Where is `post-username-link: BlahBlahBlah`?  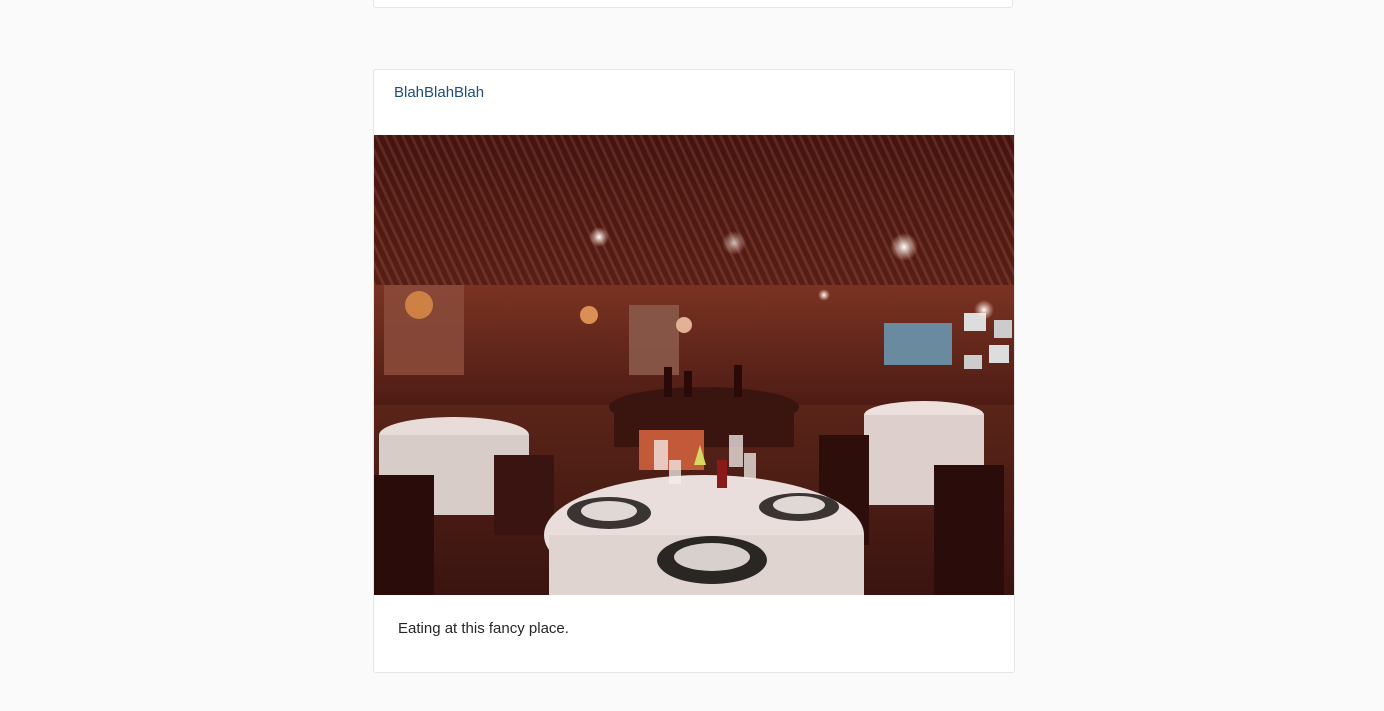 post-username-link: BlahBlahBlah is located at coordinates (439, 93).